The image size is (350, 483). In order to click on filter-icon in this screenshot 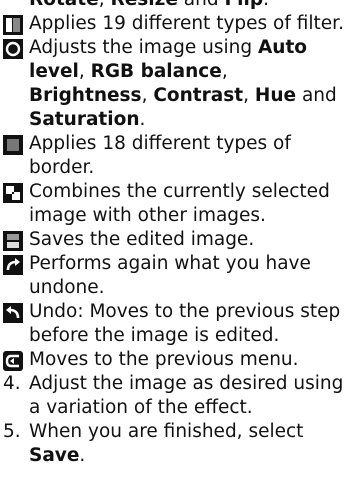, I will do `click(13, 25)`.